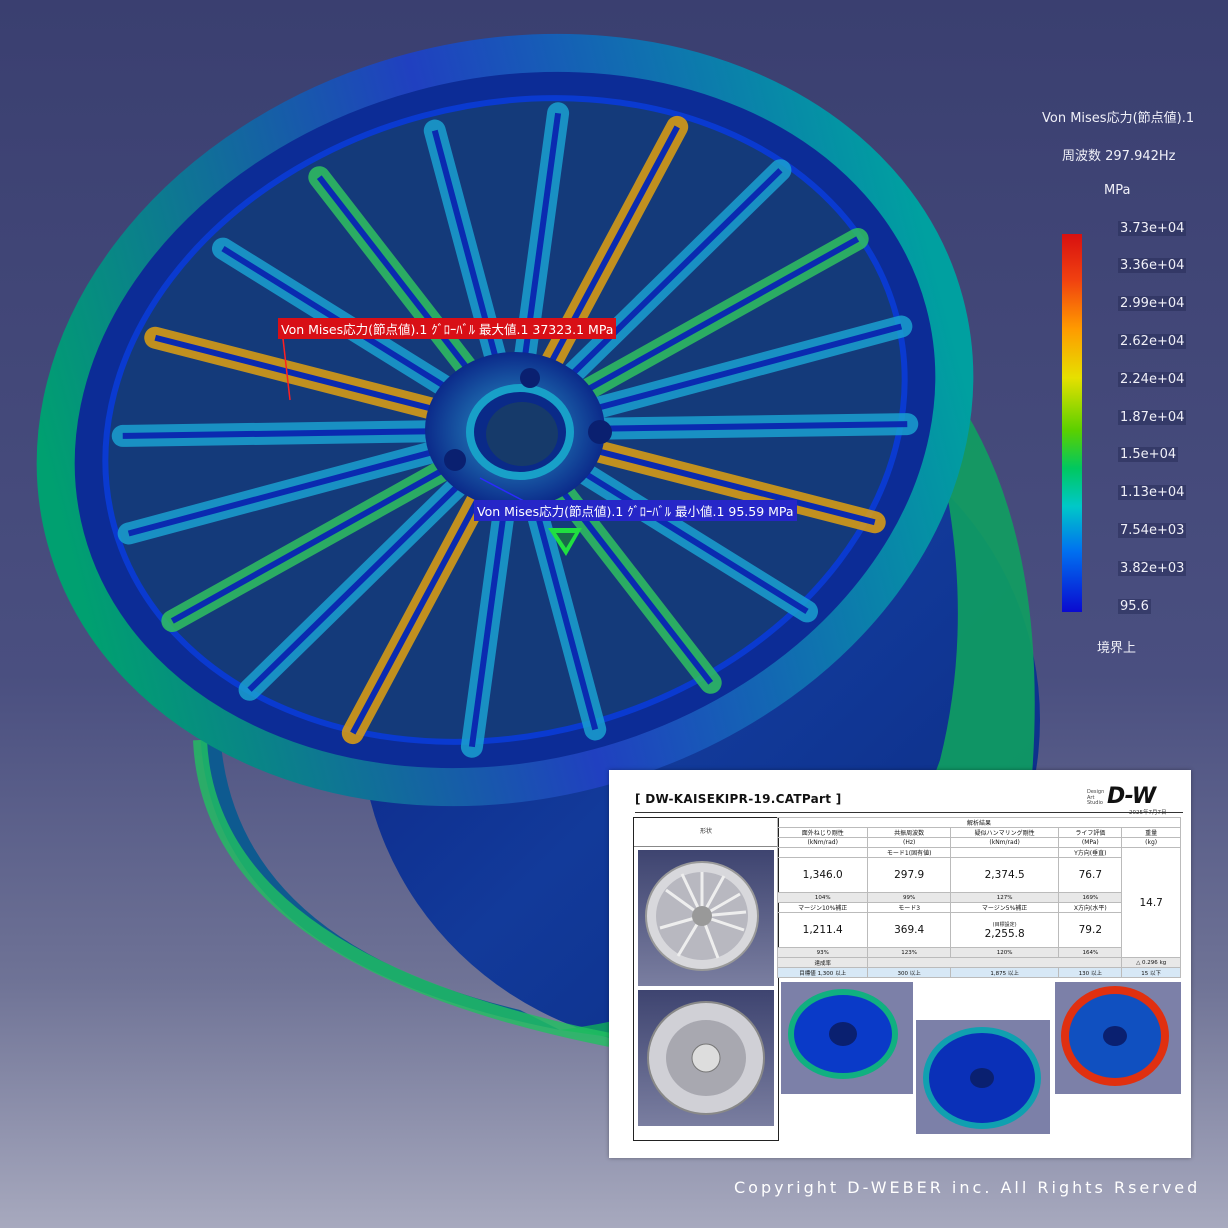  What do you see at coordinates (706, 832) in the screenshot?
I see `shape-header: 形状` at bounding box center [706, 832].